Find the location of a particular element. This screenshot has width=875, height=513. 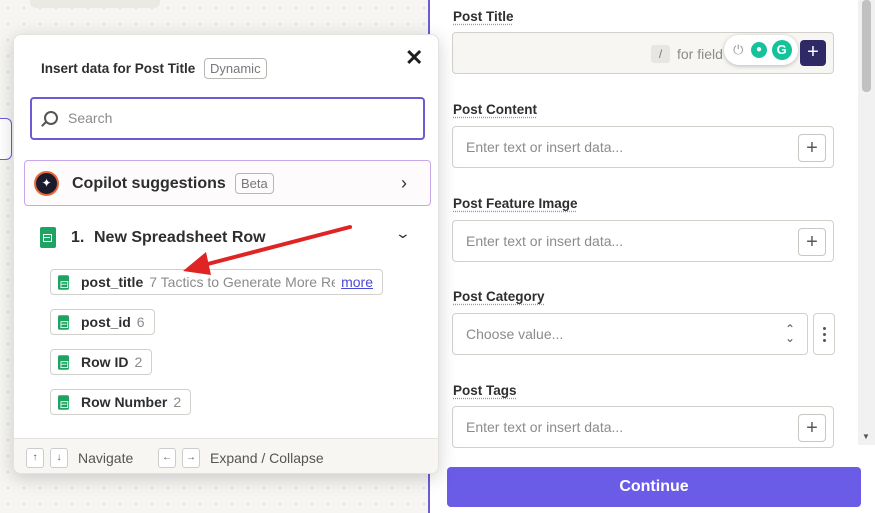

grammarly-icon: G is located at coordinates (781, 50).